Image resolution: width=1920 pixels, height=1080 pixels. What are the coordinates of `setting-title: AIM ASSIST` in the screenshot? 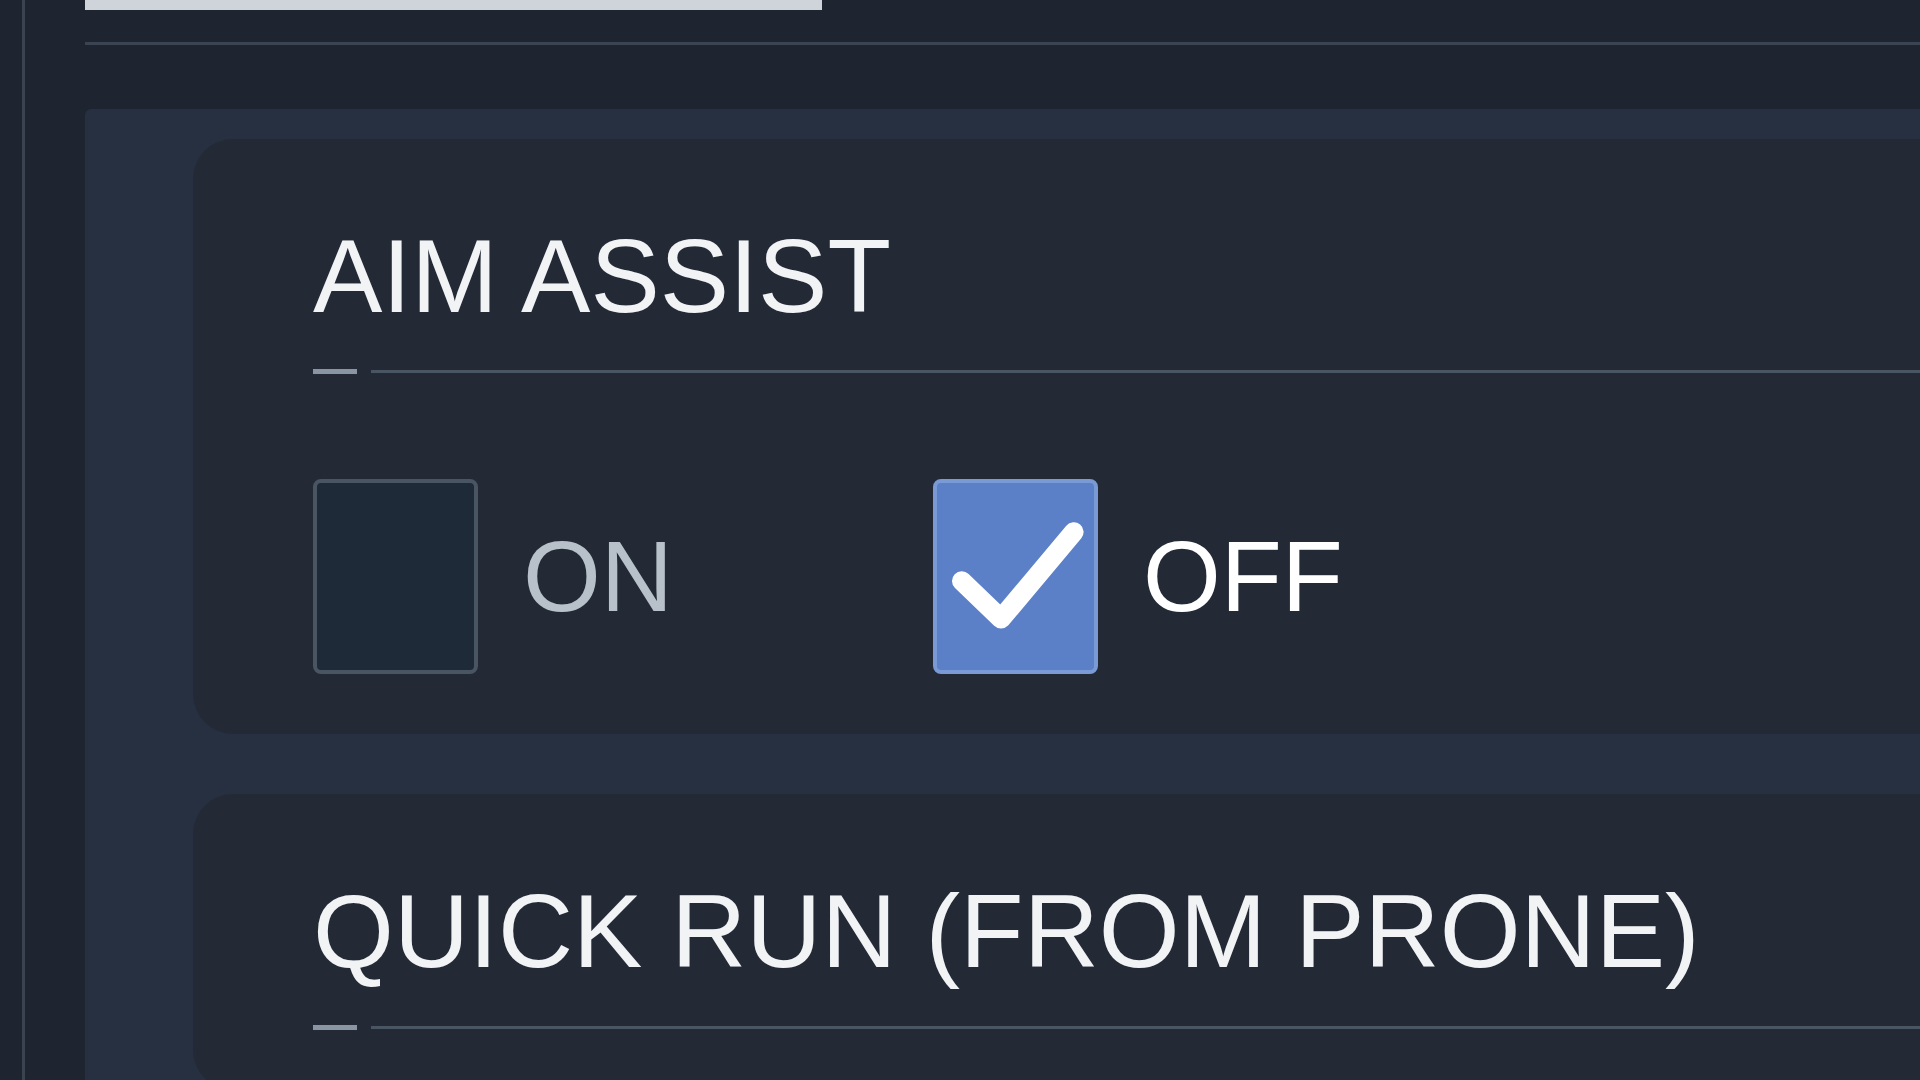 It's located at (602, 276).